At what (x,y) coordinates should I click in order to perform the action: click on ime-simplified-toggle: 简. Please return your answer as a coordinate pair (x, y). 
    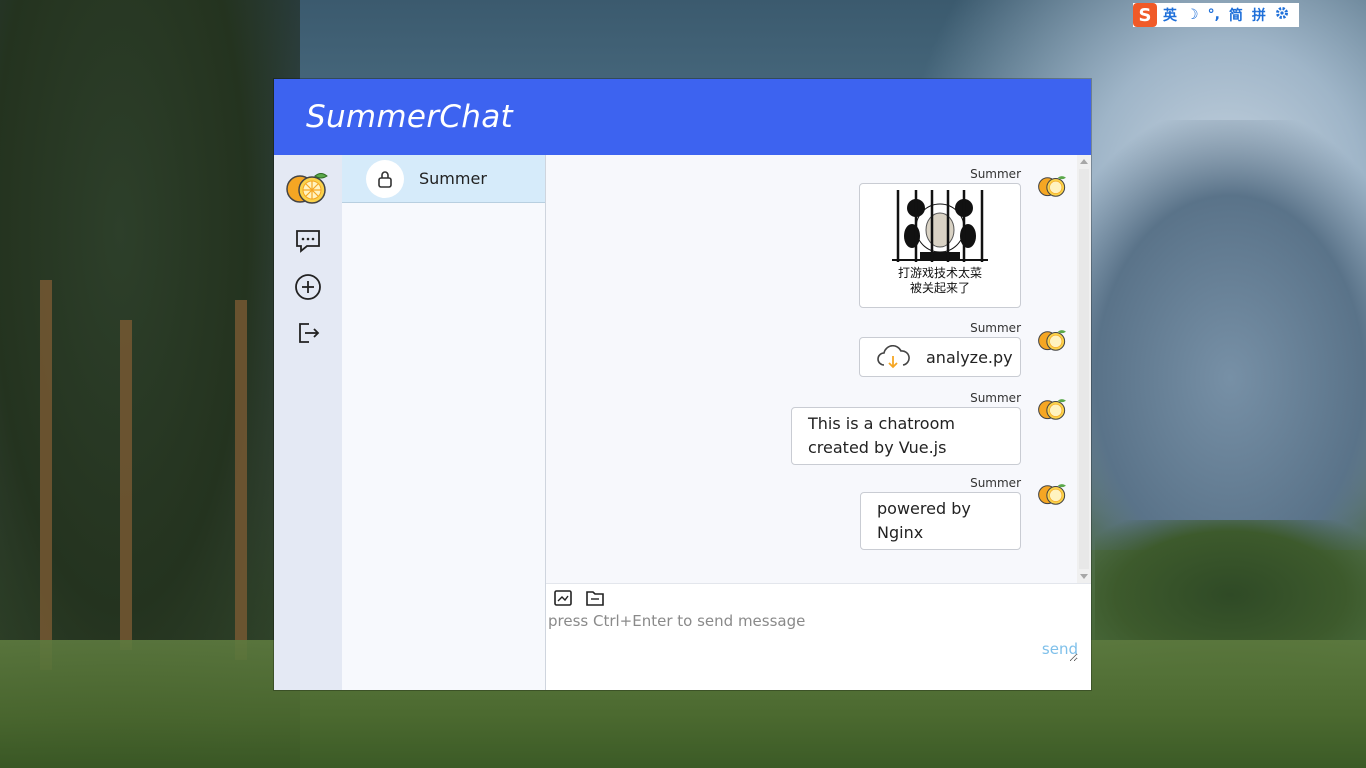
    Looking at the image, I should click on (1236, 15).